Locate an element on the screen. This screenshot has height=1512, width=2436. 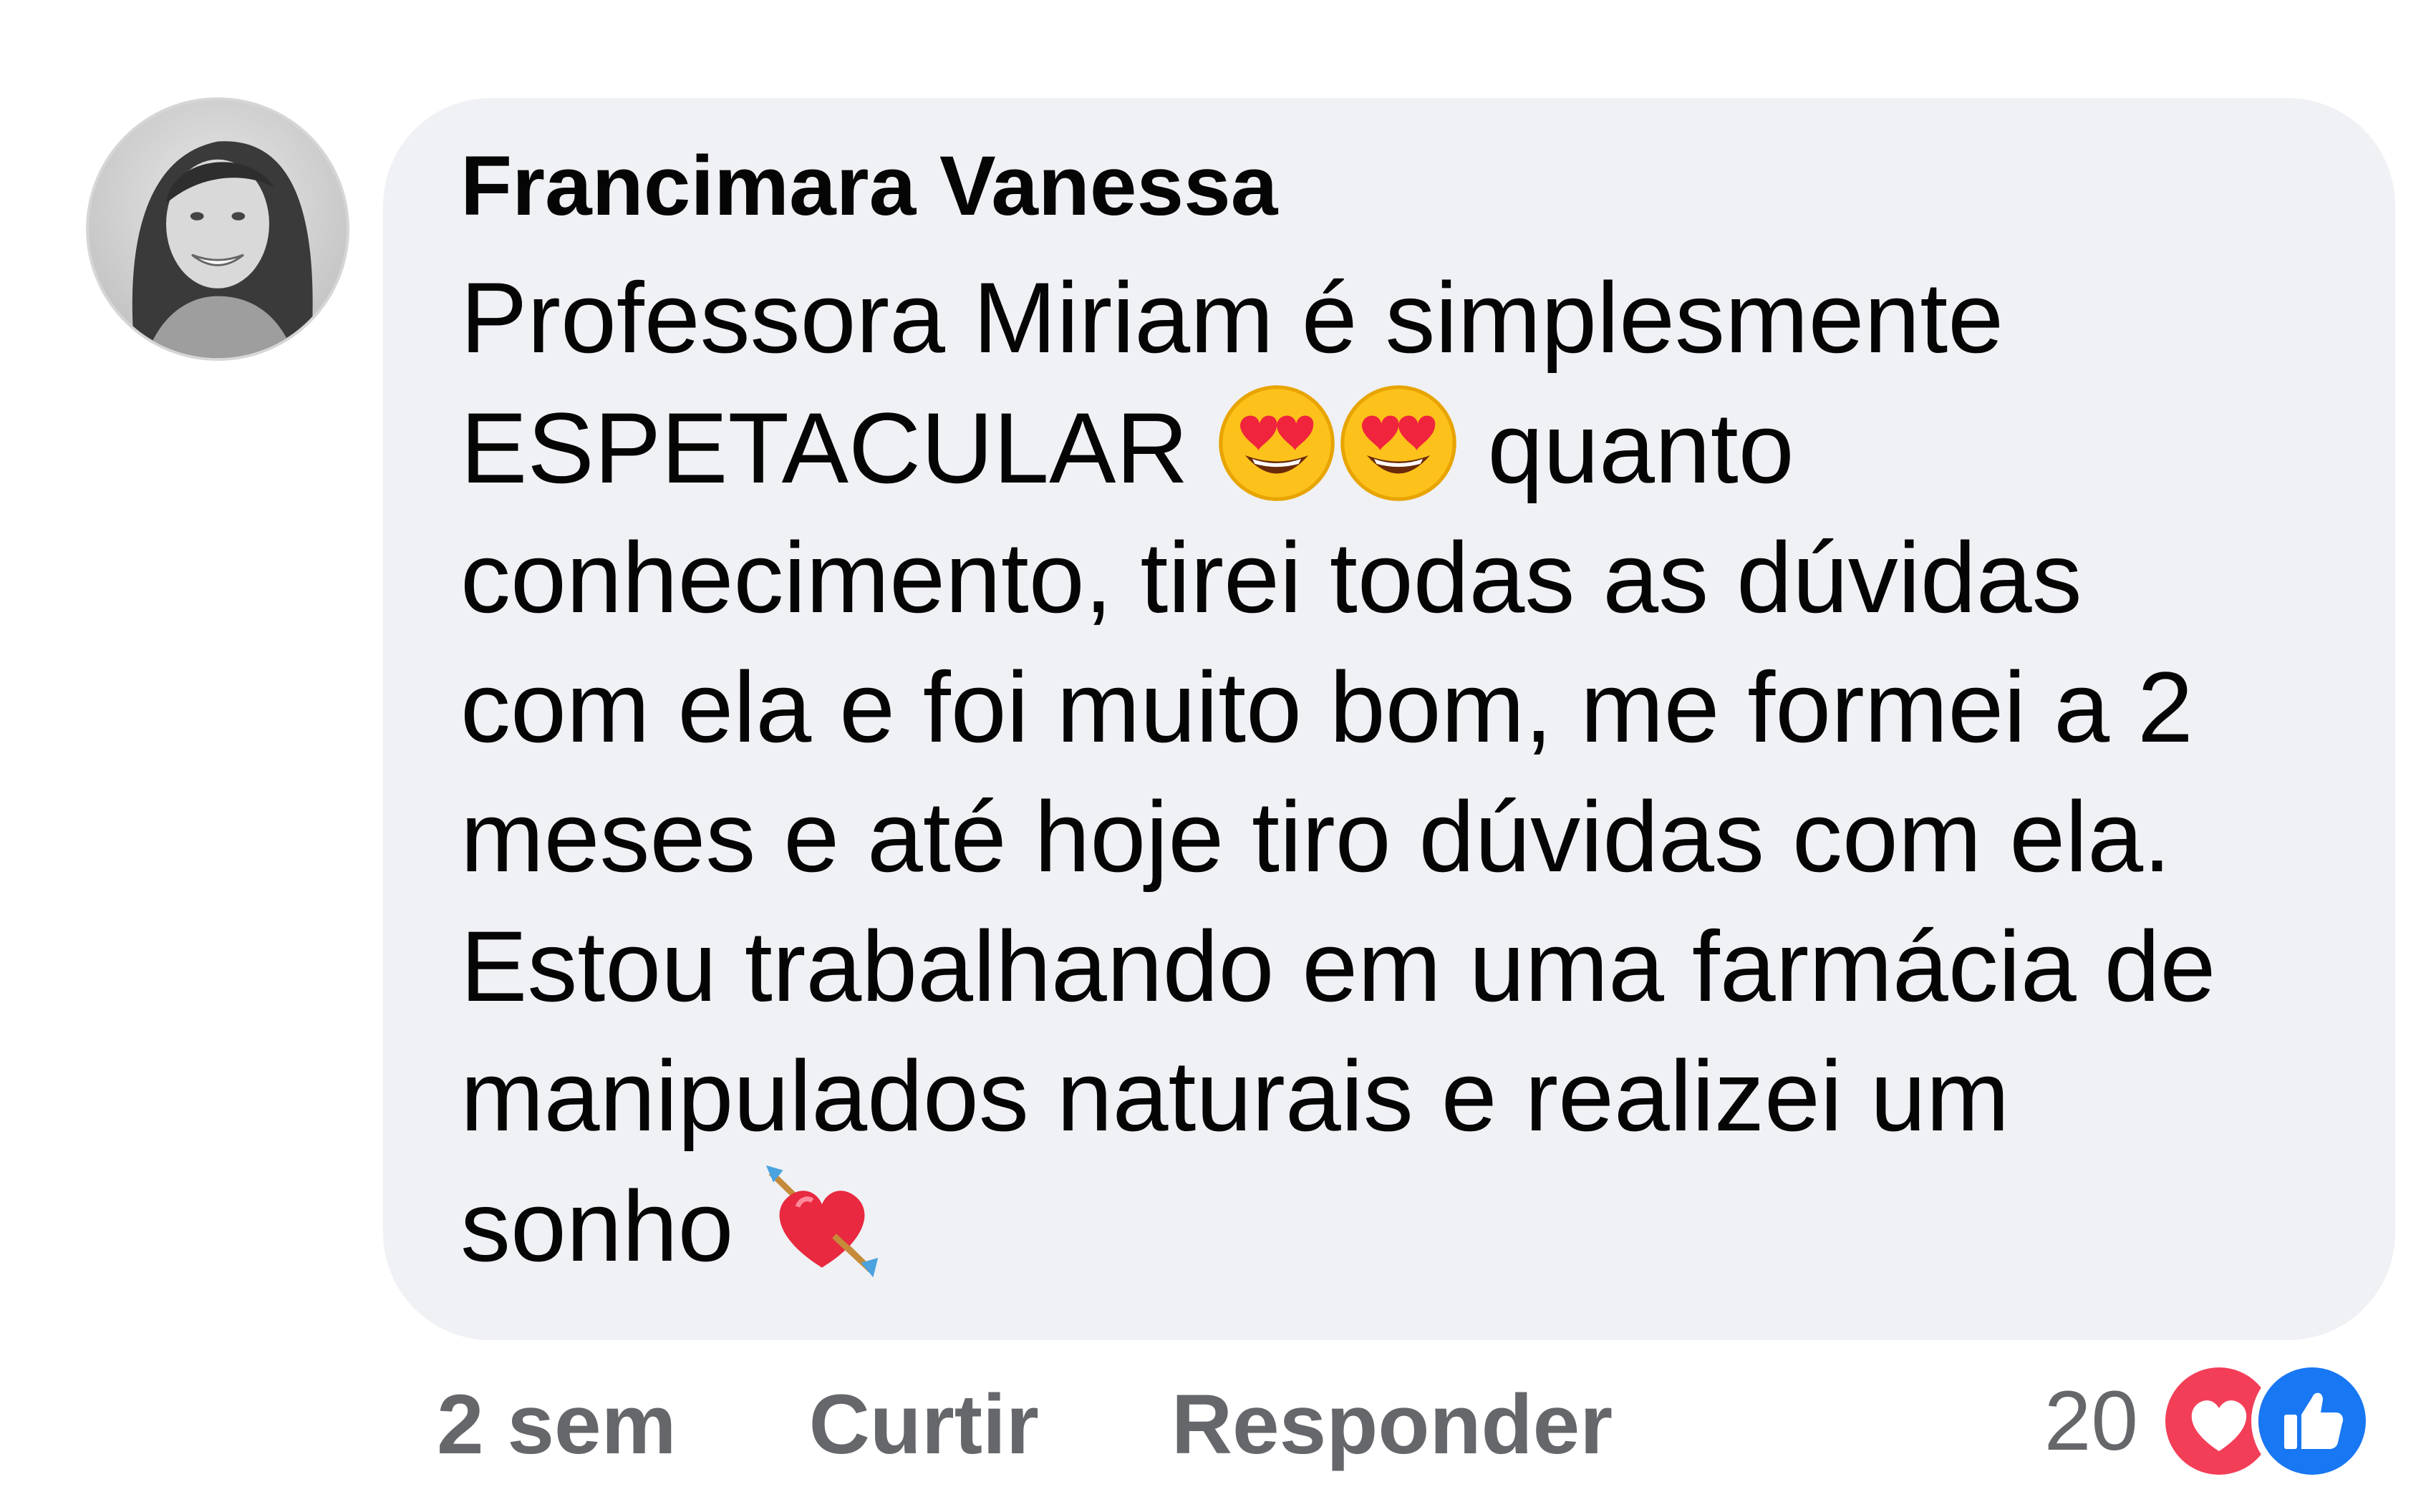
comment-line: com ela e foi muito bom, me formei a 2 is located at coordinates (1392, 707).